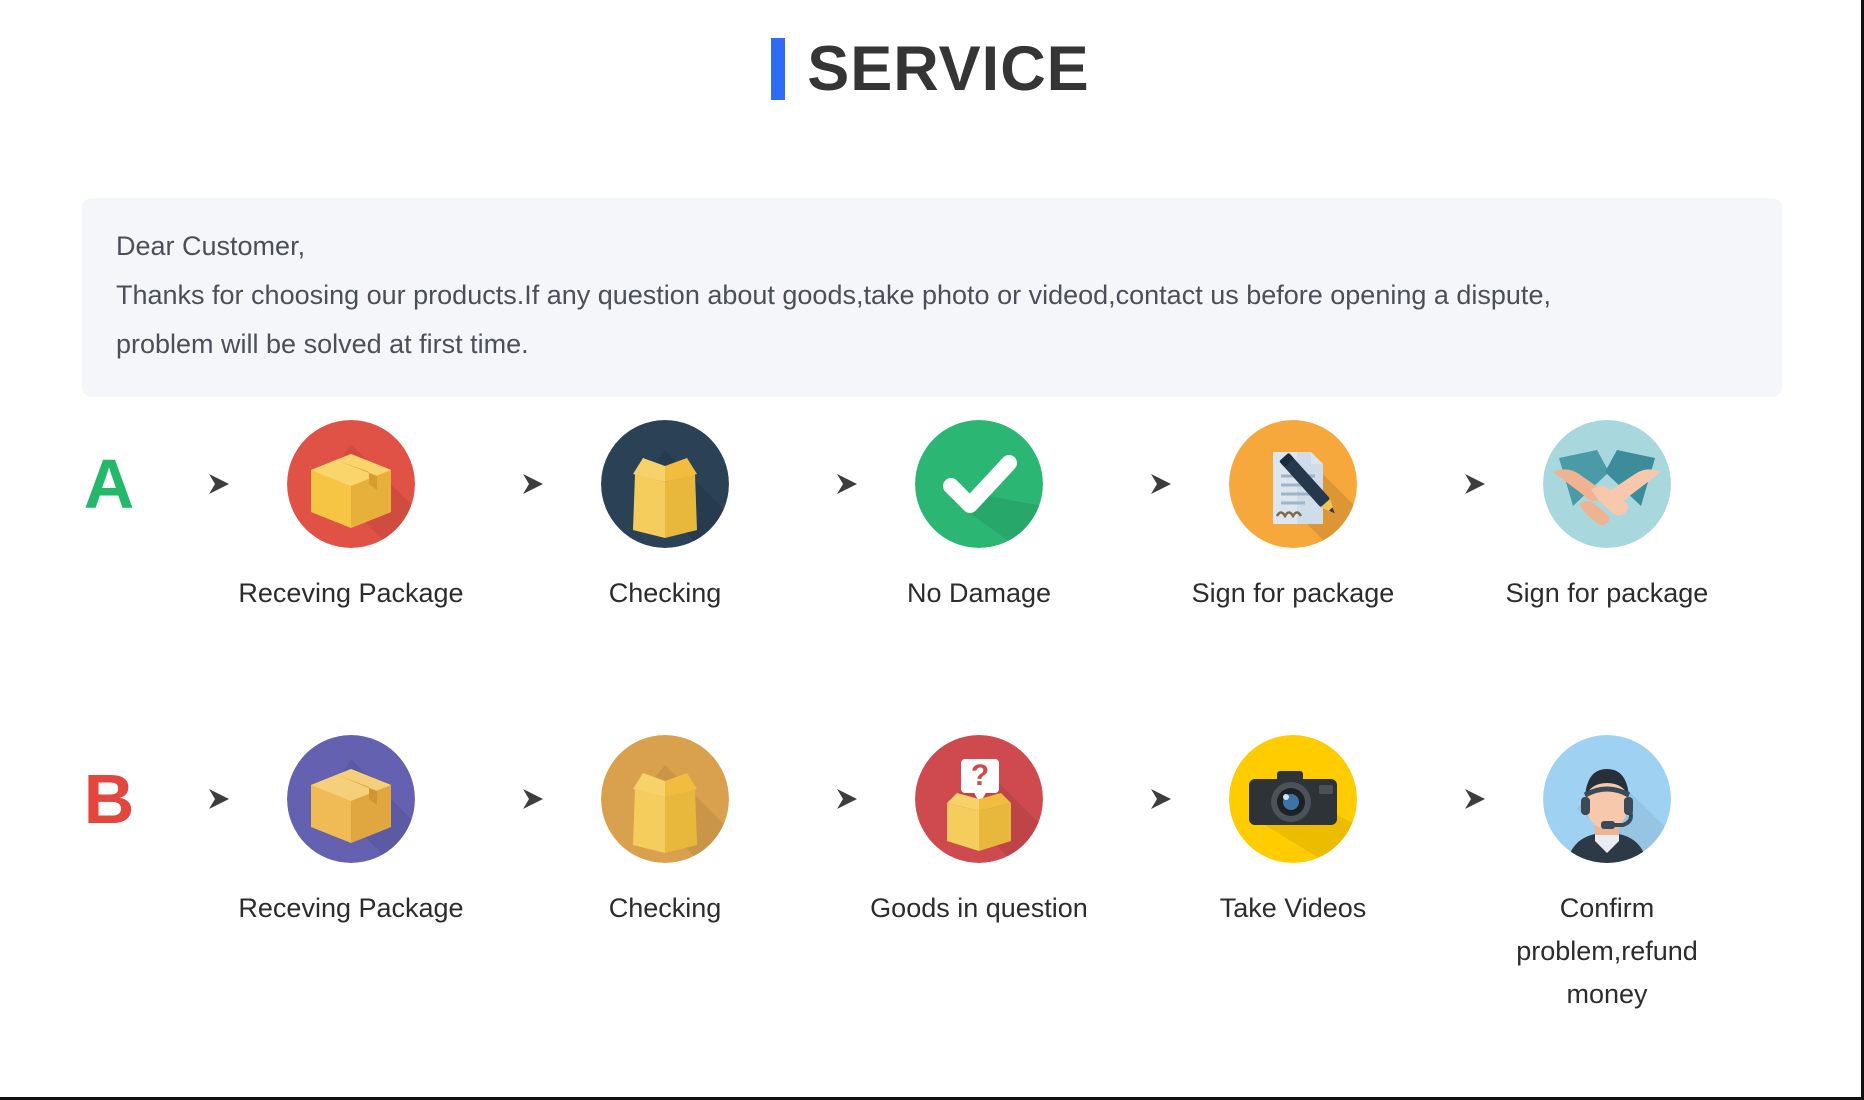  Describe the element at coordinates (979, 593) in the screenshot. I see `flow-step-label: No Damage` at that location.